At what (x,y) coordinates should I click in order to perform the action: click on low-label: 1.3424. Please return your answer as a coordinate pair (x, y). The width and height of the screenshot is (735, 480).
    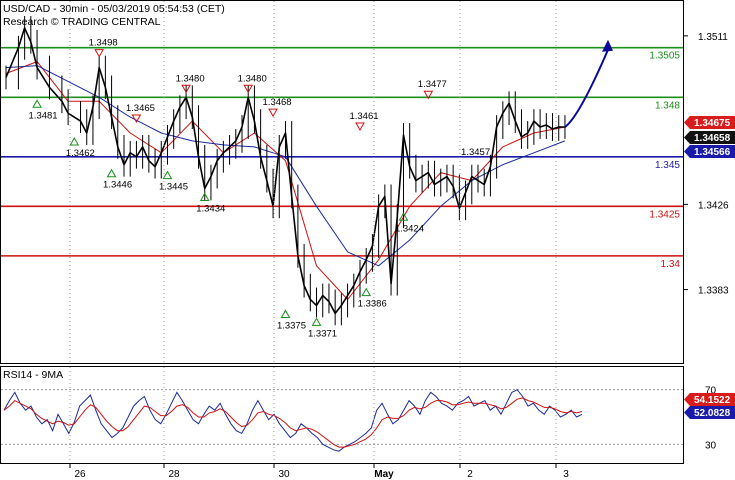
    Looking at the image, I should click on (409, 228).